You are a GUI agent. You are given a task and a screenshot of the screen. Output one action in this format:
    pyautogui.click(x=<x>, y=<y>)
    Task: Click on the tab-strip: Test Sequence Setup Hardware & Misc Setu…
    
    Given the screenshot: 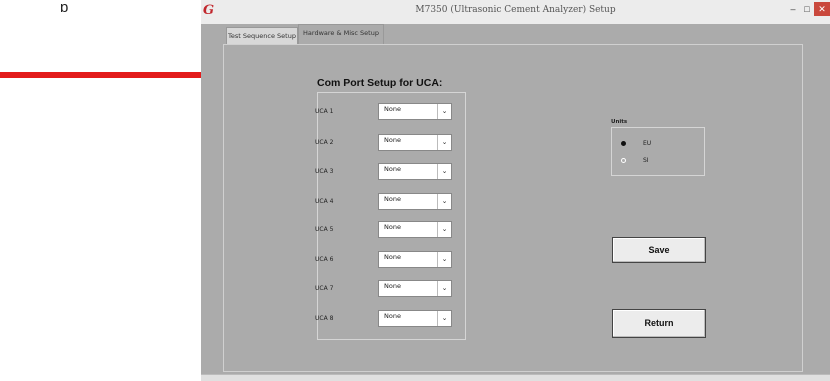 What is the action you would take?
    pyautogui.click(x=515, y=34)
    